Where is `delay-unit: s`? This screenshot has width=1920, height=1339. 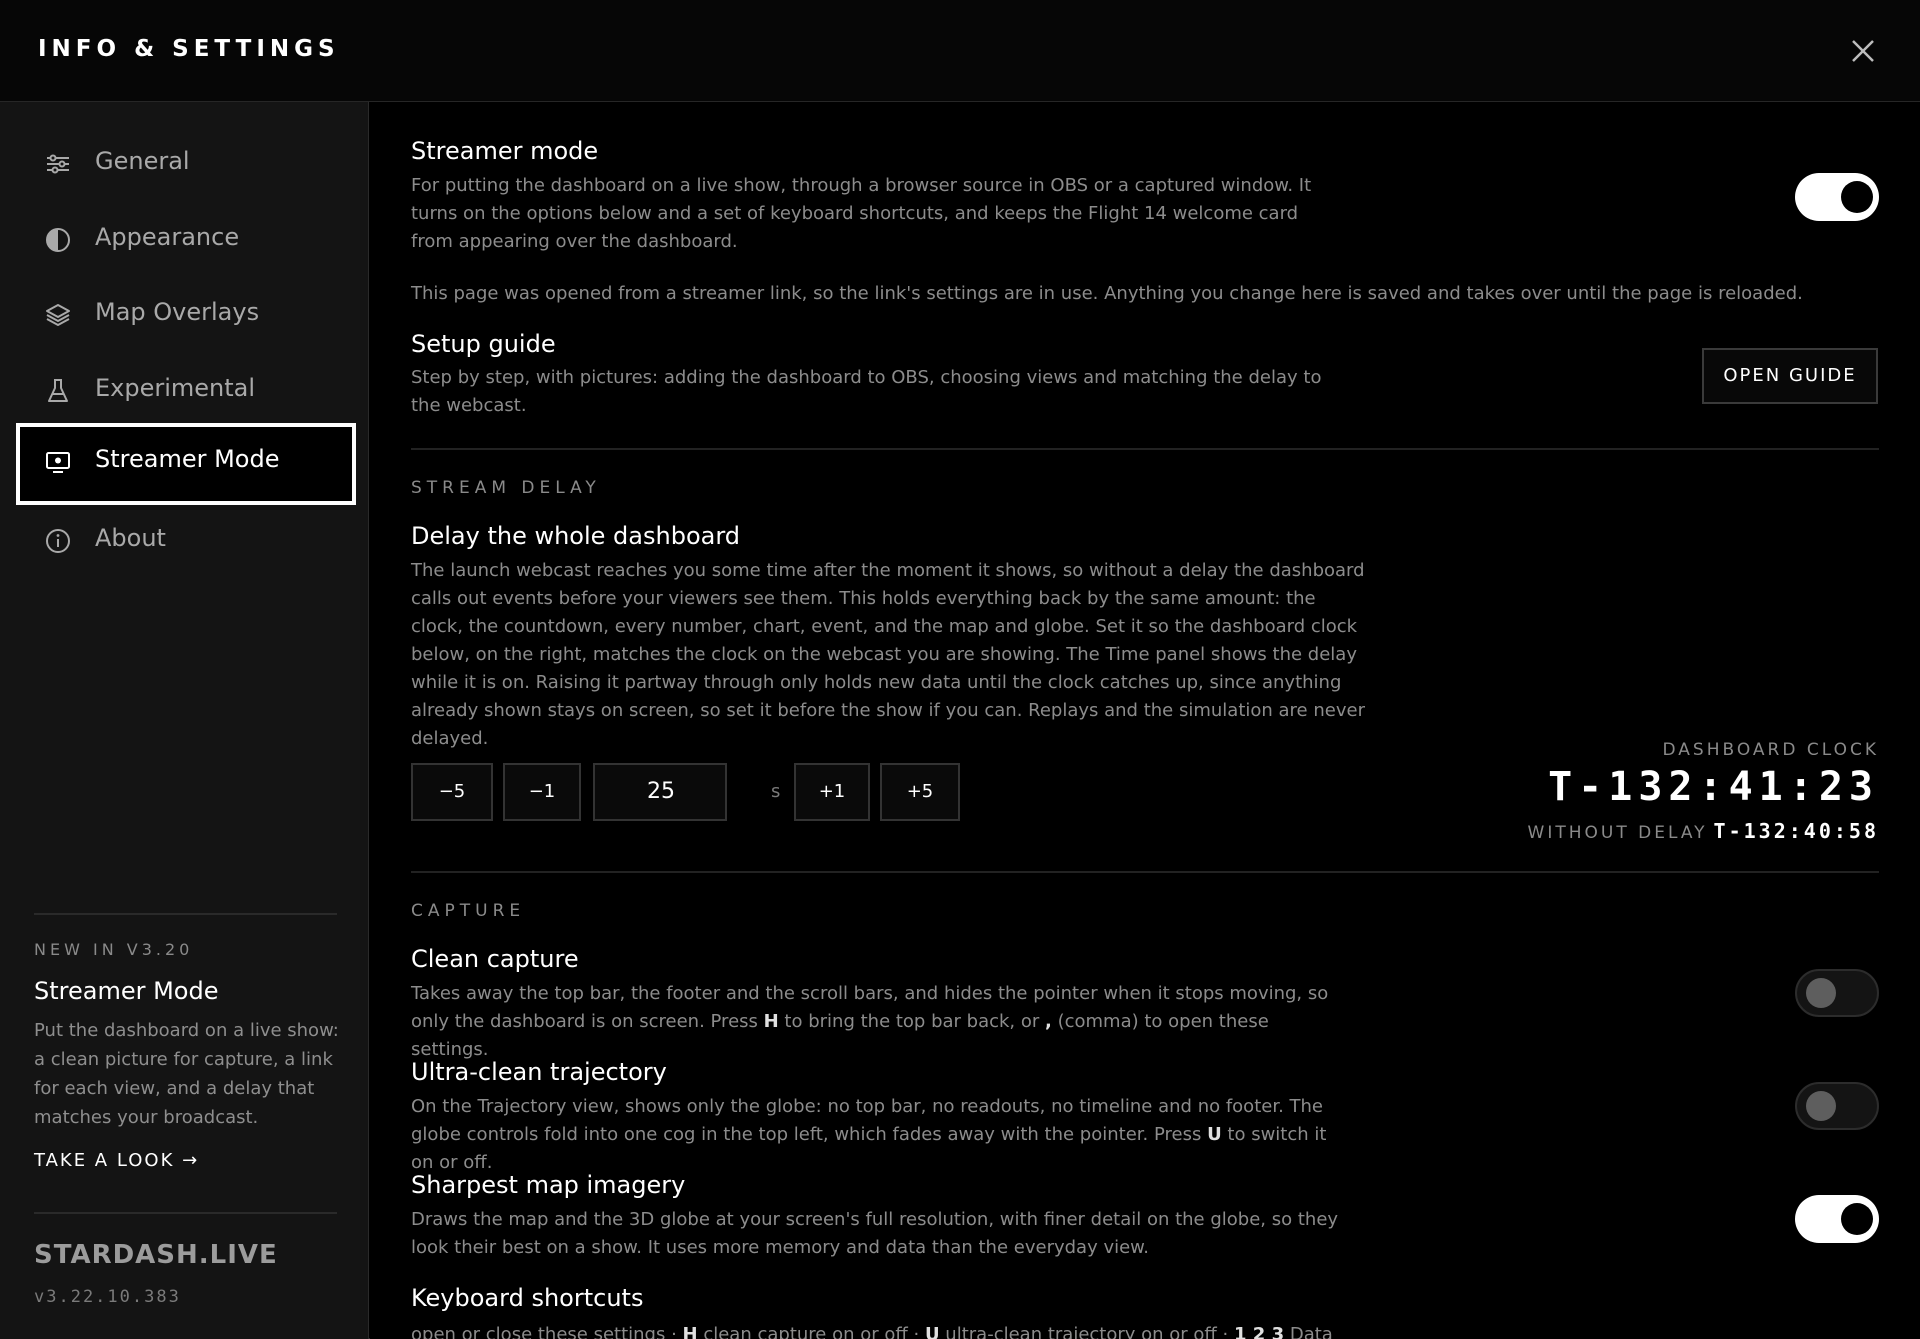
delay-unit: s is located at coordinates (776, 791).